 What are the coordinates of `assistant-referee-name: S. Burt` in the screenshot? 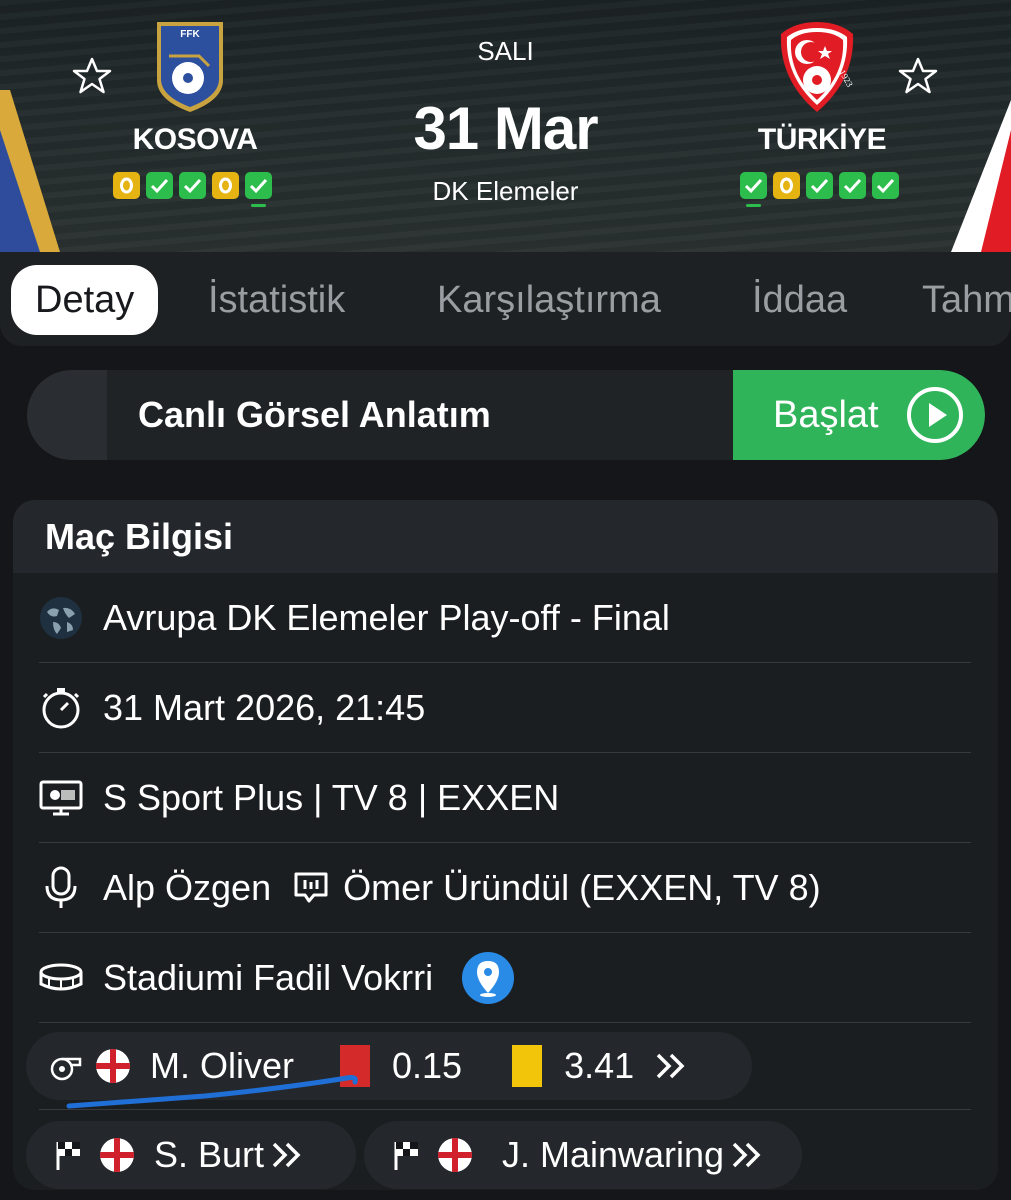 It's located at (209, 1154).